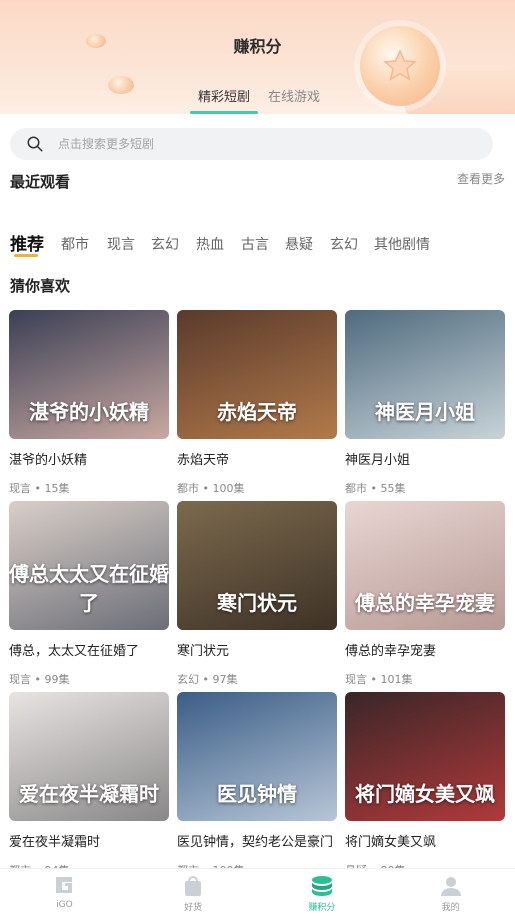 Image resolution: width=515 pixels, height=916 pixels. Describe the element at coordinates (40, 182) in the screenshot. I see `recent-title: 最近观看` at that location.